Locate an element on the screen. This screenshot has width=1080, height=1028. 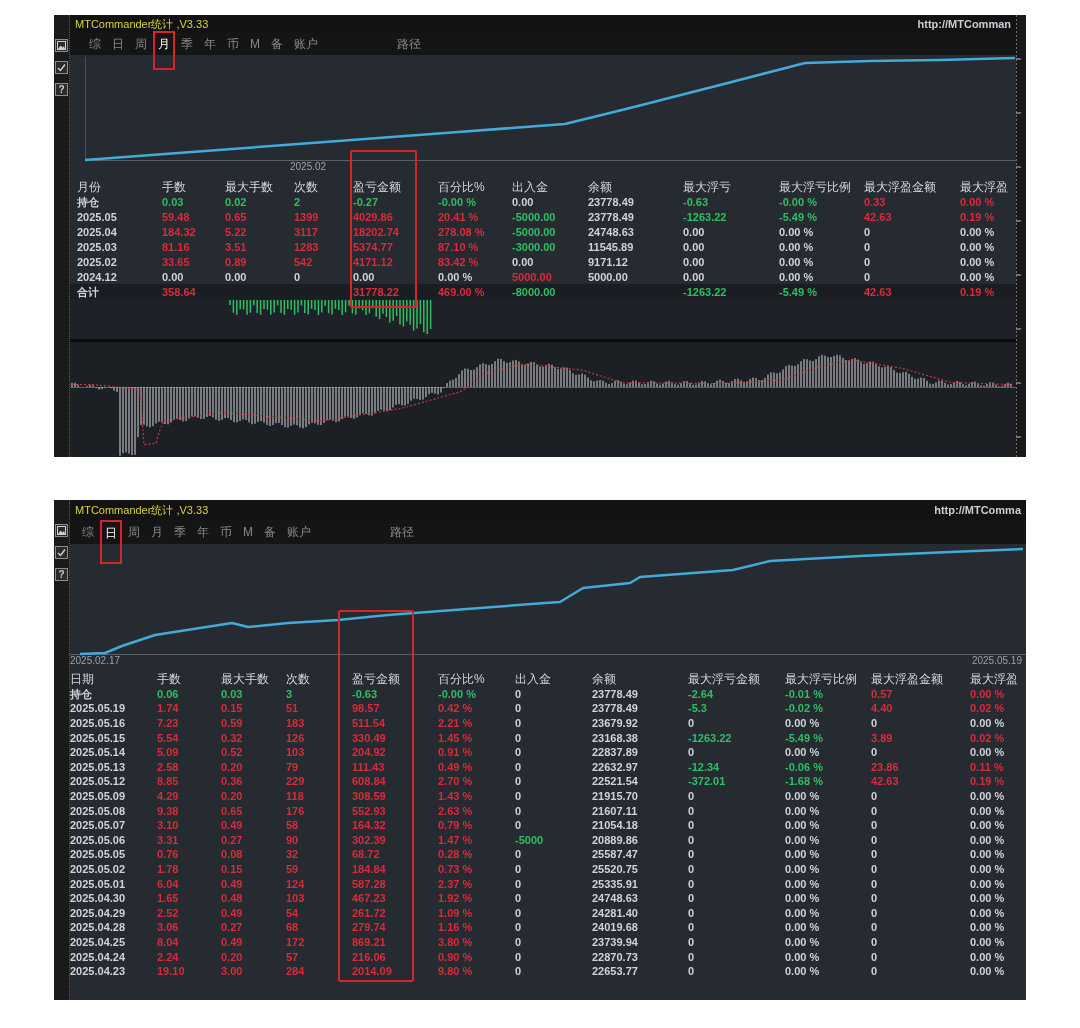
table-cell: 3117 is located at coordinates (306, 231).